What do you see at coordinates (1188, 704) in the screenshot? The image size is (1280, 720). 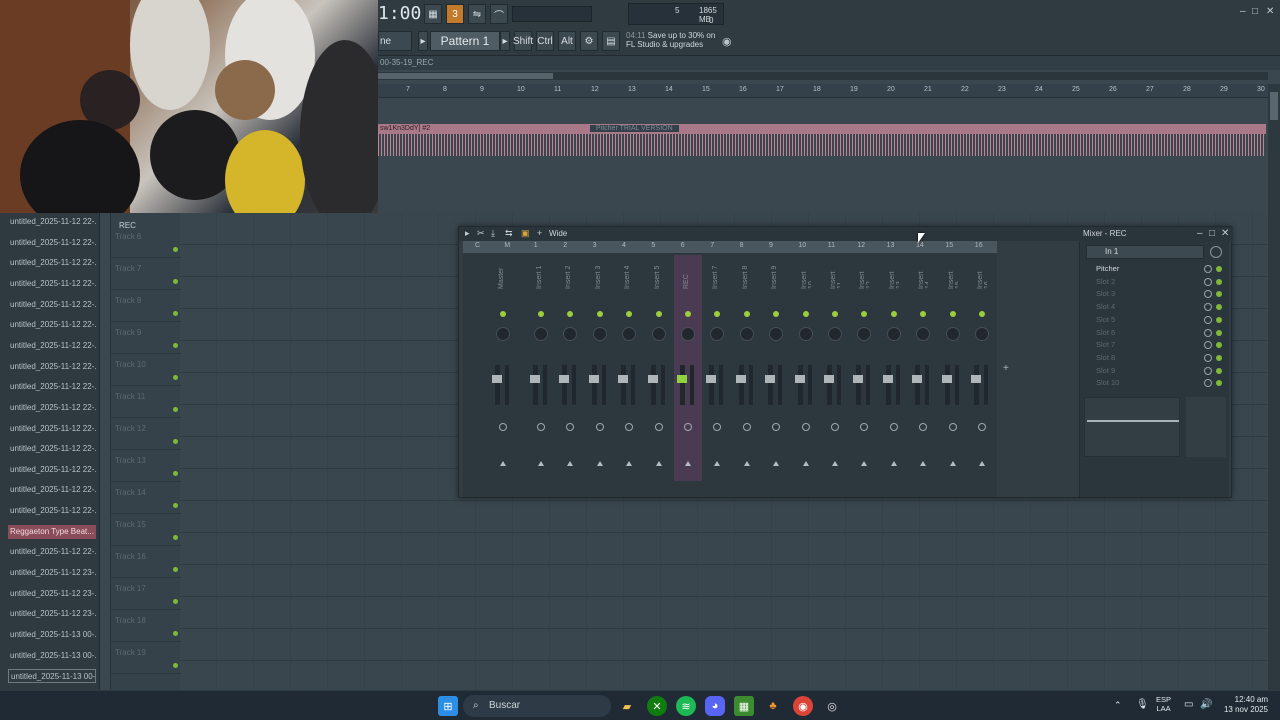 I see `network-icon: ▭` at bounding box center [1188, 704].